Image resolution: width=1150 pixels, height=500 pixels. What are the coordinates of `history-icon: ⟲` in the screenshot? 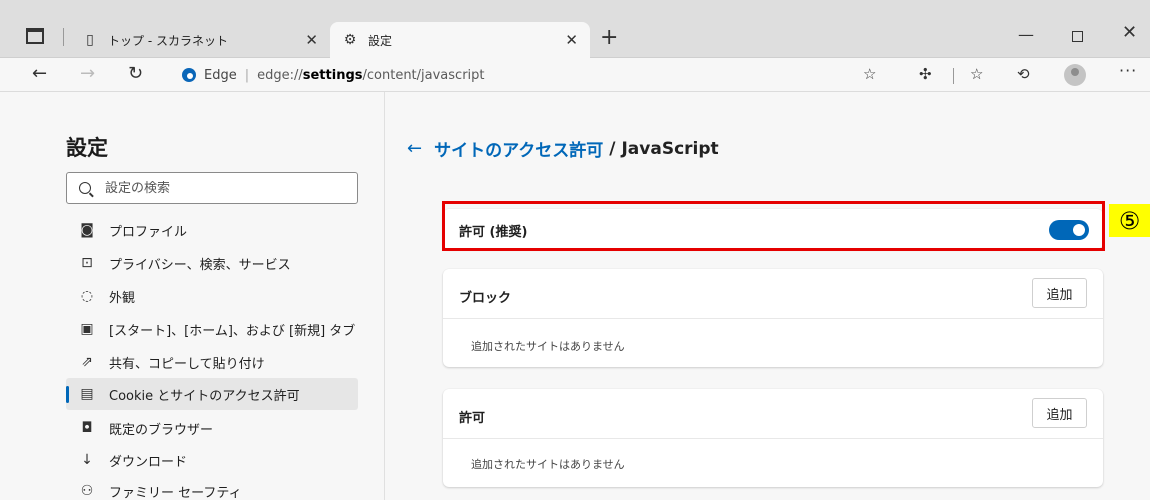 It's located at (1023, 74).